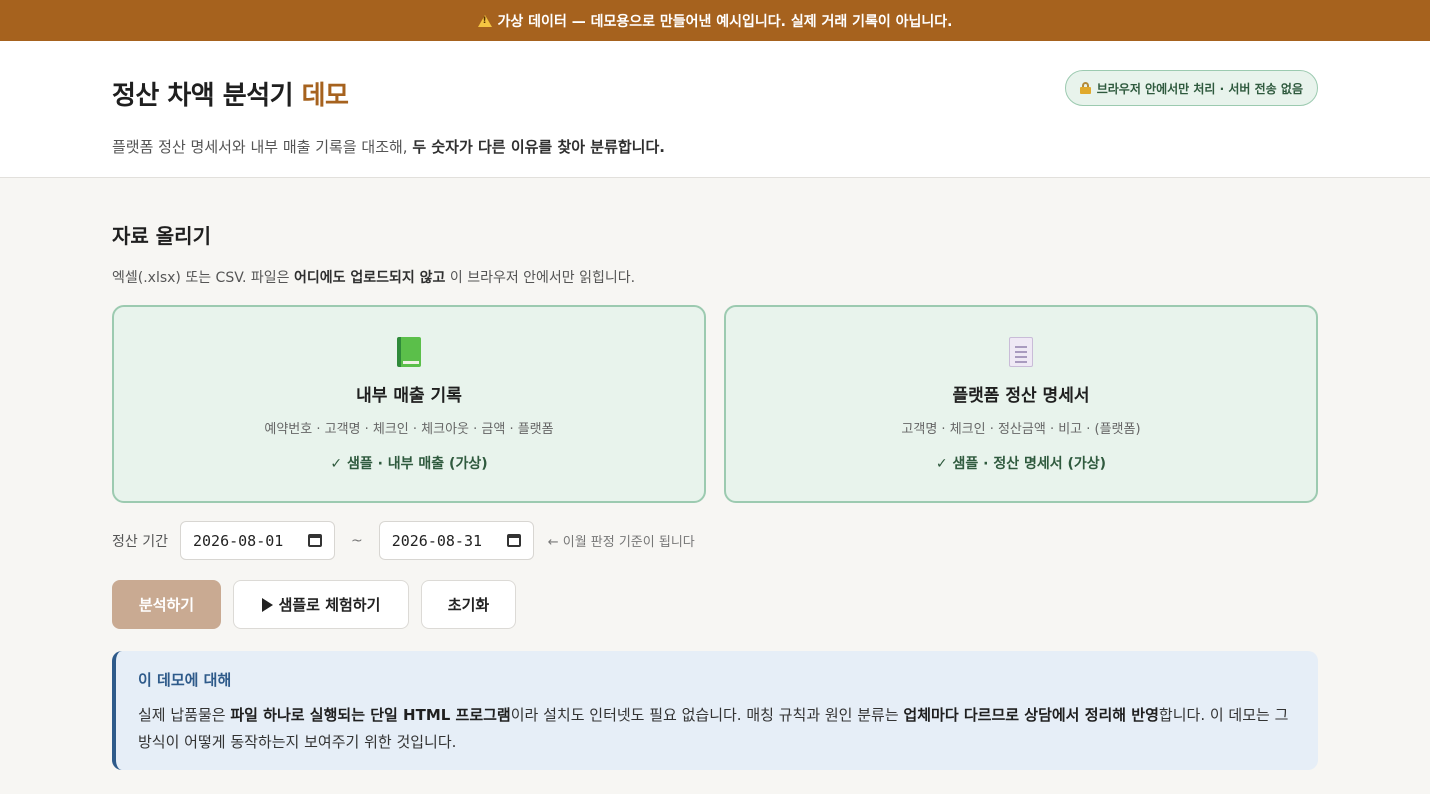  Describe the element at coordinates (540, 278) in the screenshot. I see `upload-desc-after: 이 브라우저 안에서만 읽힙니다.` at that location.